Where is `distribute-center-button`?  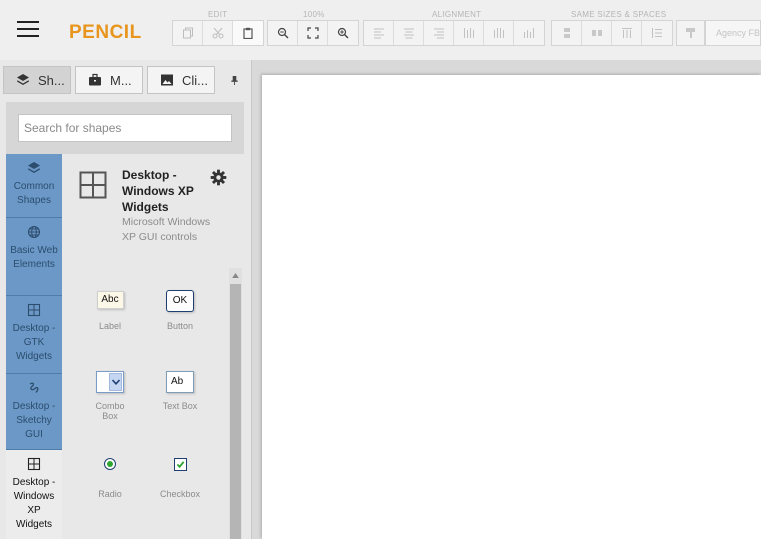 distribute-center-button is located at coordinates (499, 33).